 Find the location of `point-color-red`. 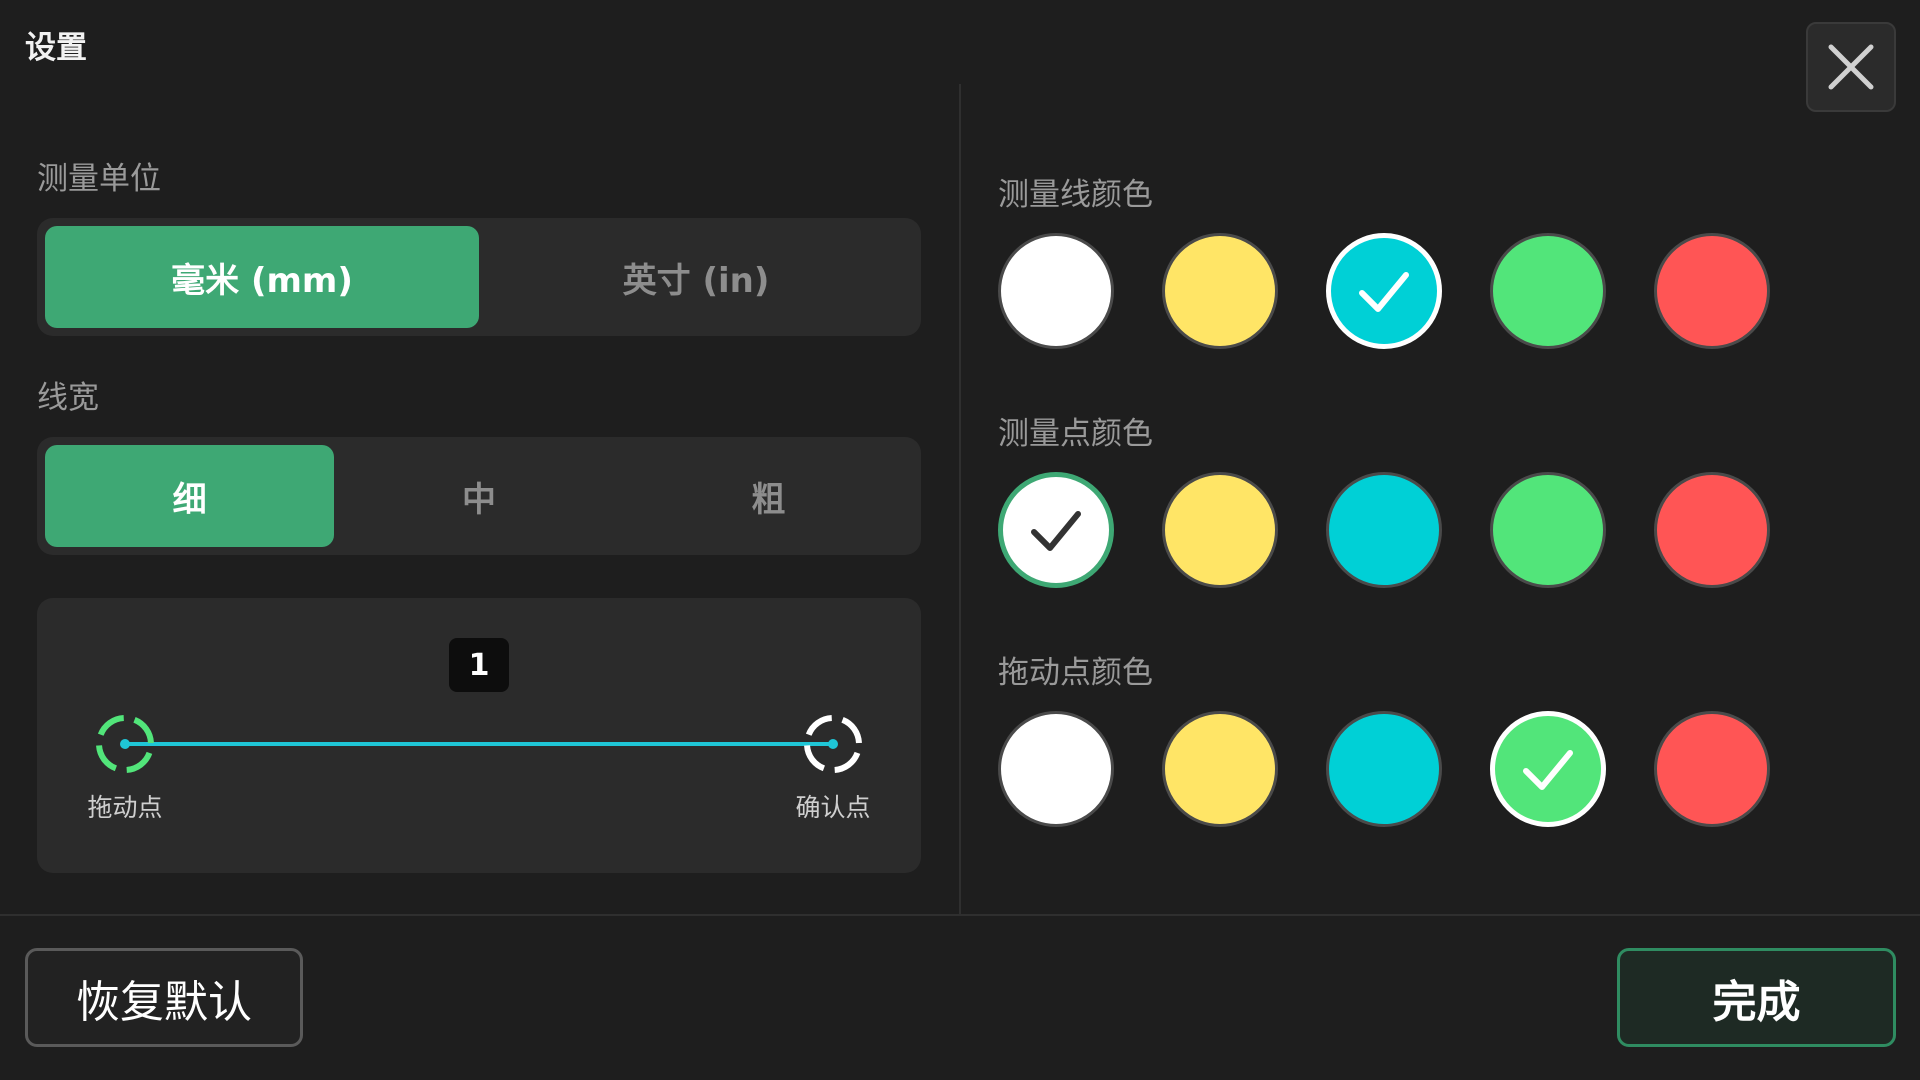

point-color-red is located at coordinates (1712, 530).